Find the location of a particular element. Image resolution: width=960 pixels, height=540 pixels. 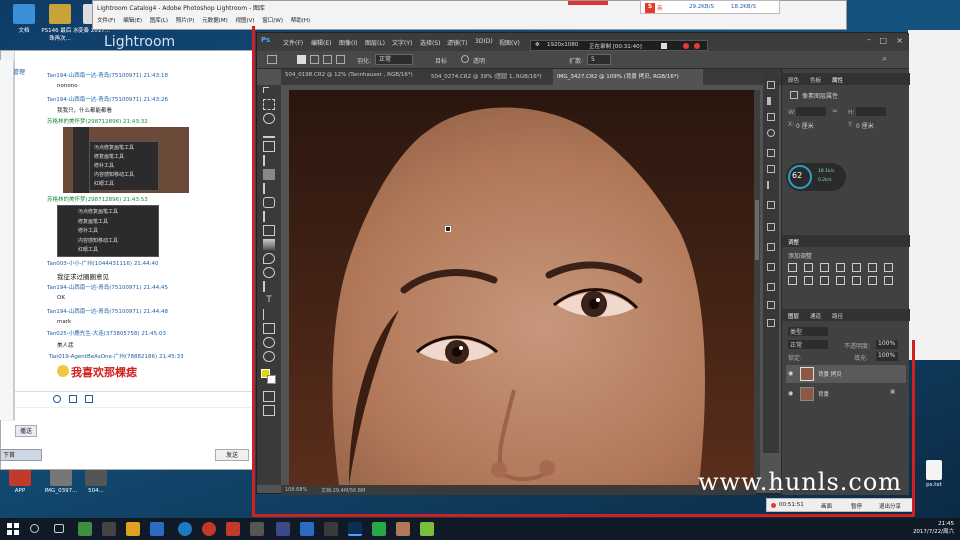

quick-mask-icon is located at coordinates (269, 396).